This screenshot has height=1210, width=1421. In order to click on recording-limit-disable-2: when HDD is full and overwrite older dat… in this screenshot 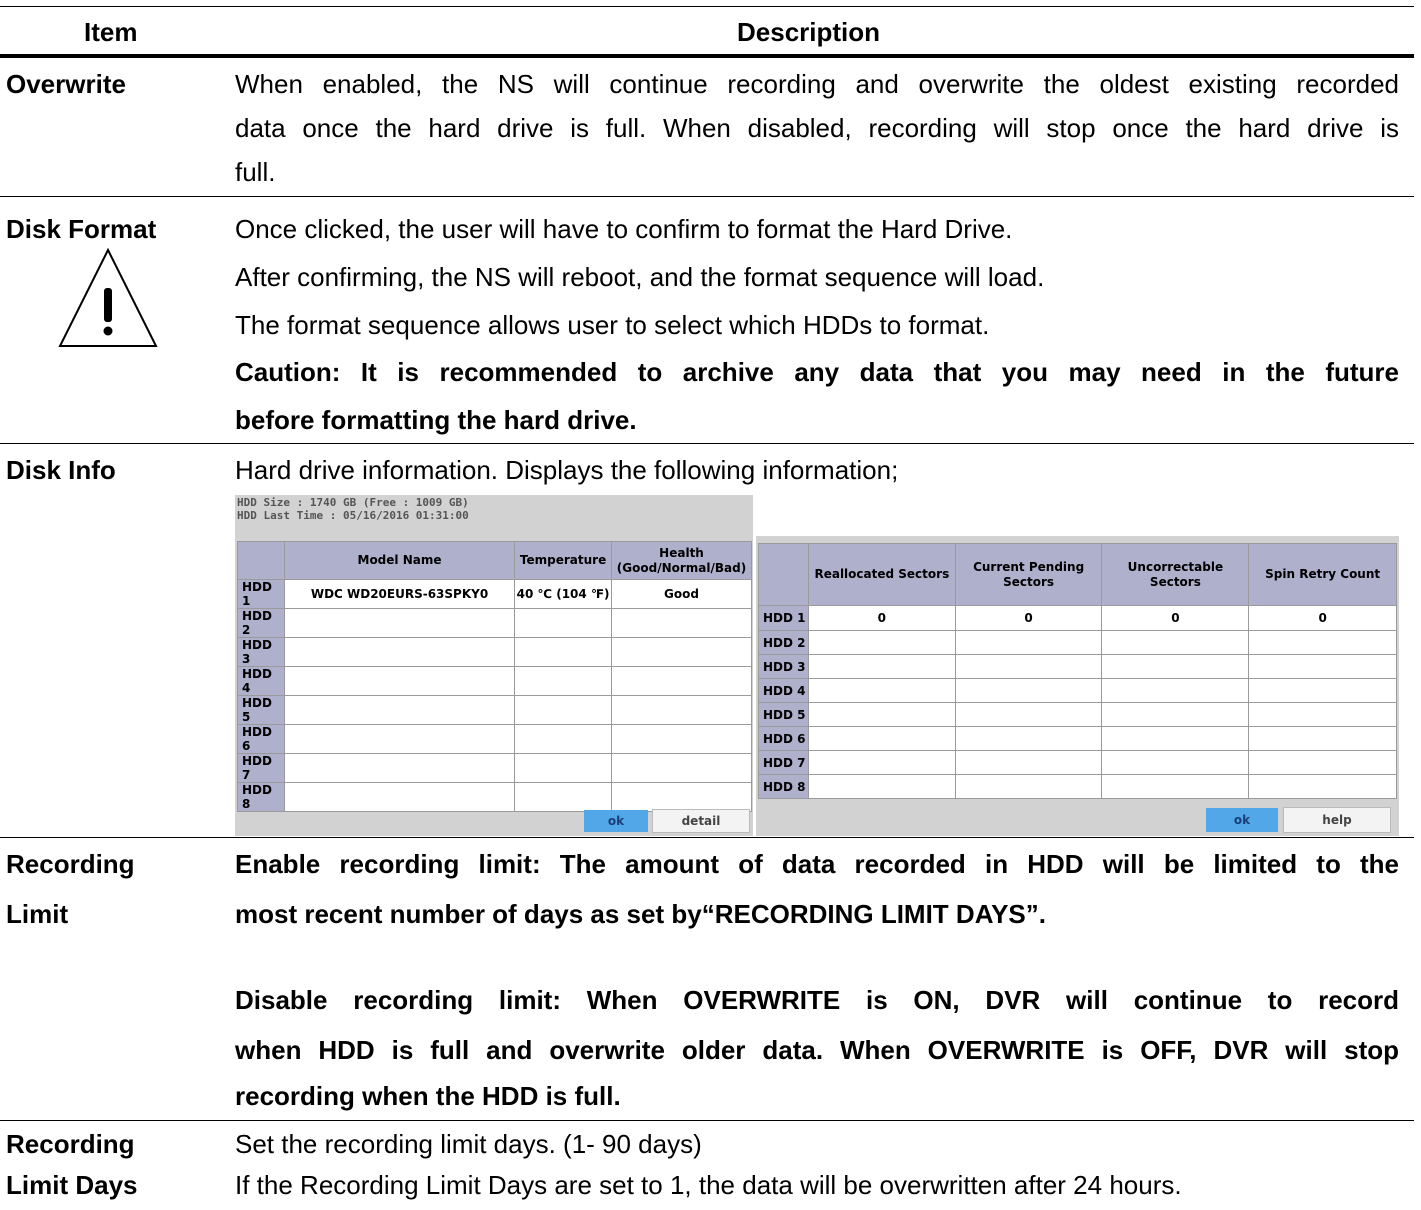, I will do `click(817, 1050)`.